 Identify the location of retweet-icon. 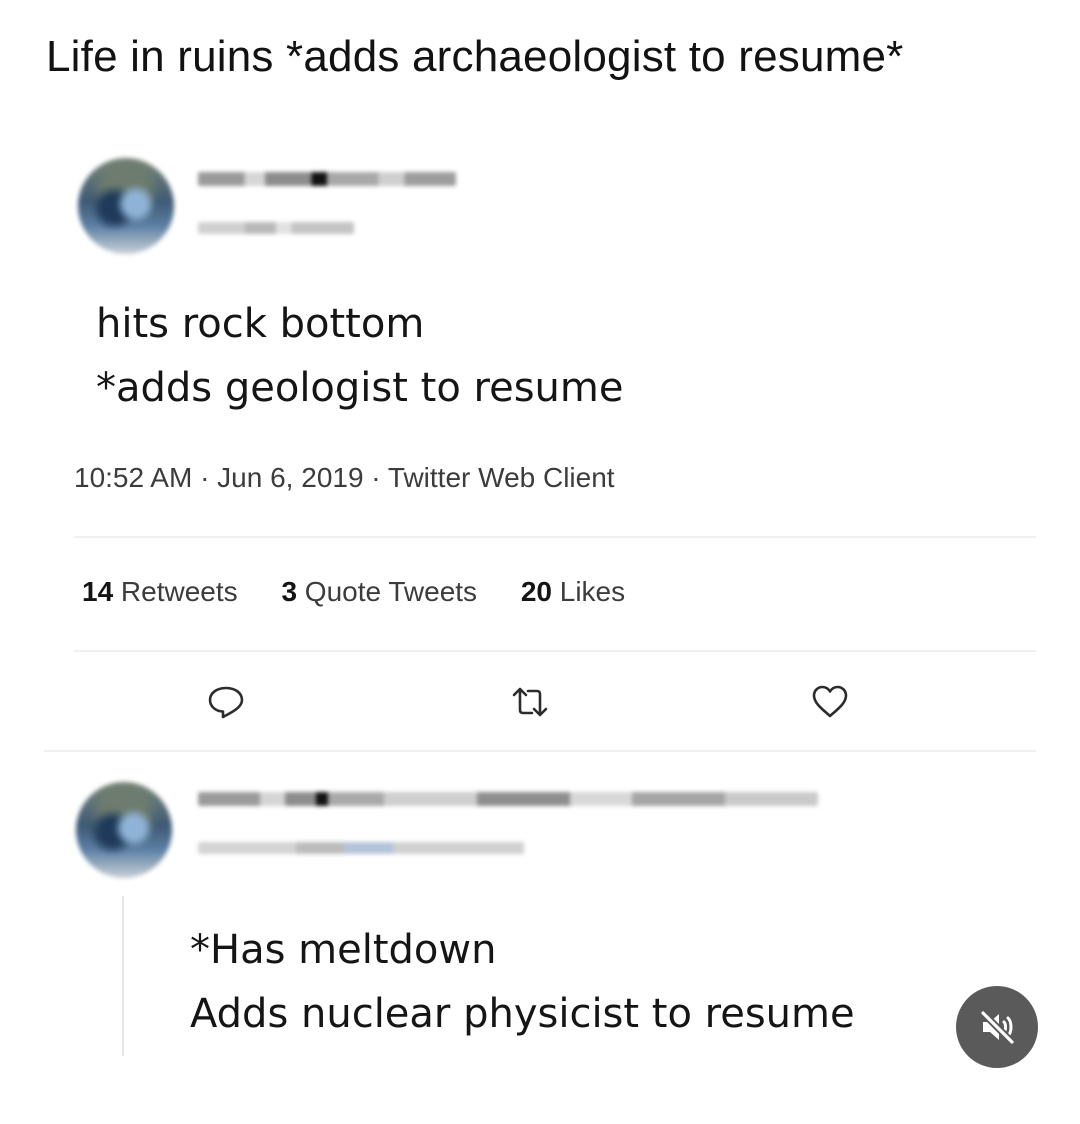
(530, 702).